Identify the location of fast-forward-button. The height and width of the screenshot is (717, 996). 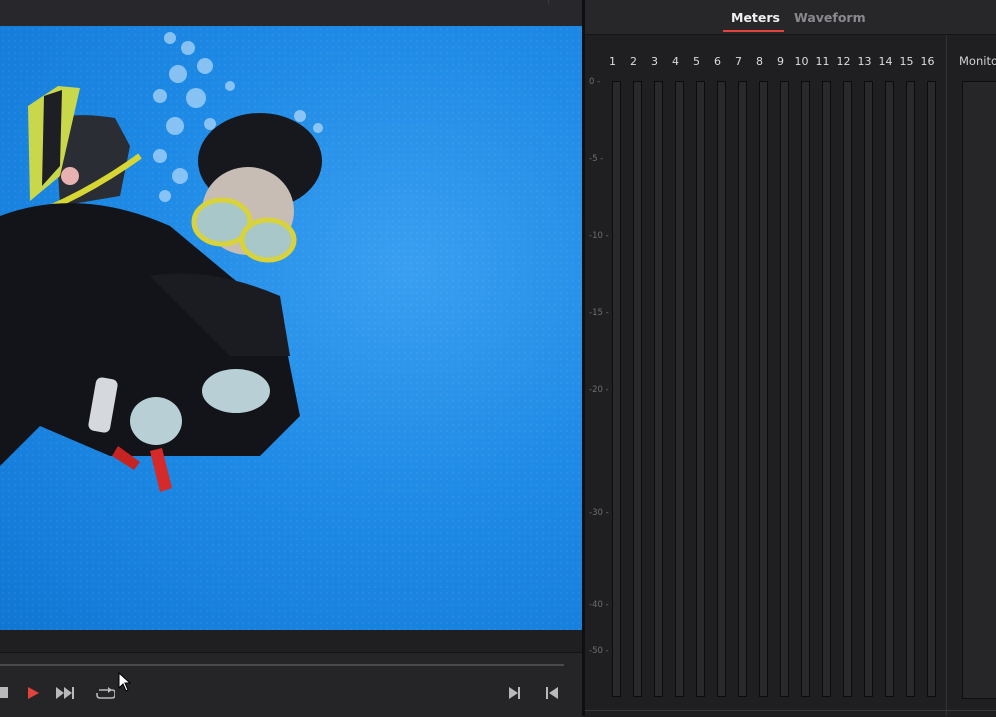
(66, 693).